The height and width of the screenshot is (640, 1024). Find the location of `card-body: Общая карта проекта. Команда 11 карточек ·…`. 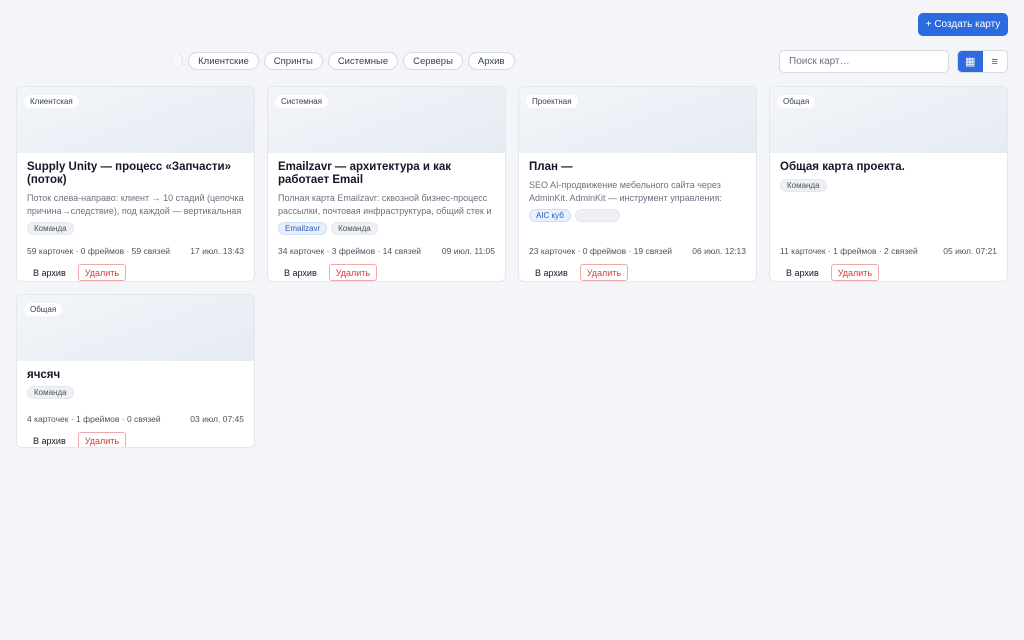

card-body: Общая карта проекта. Команда 11 карточек ·… is located at coordinates (888, 221).